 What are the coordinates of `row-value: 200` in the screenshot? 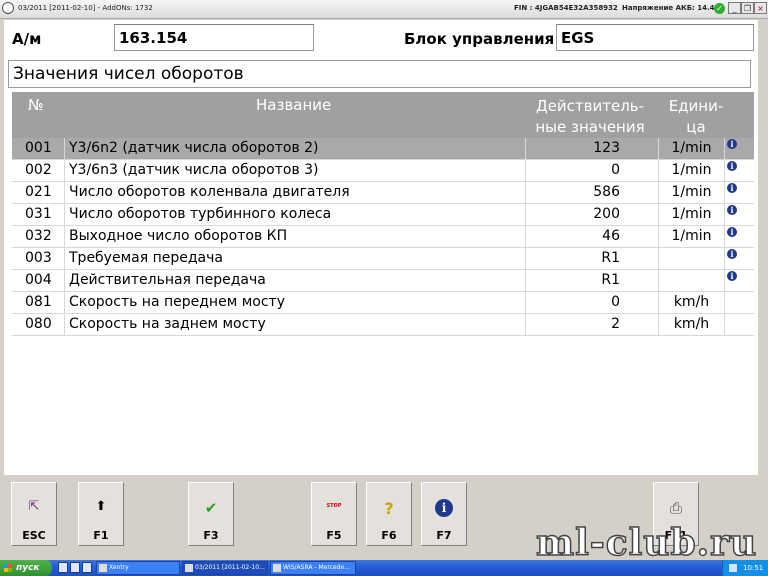 It's located at (606, 214).